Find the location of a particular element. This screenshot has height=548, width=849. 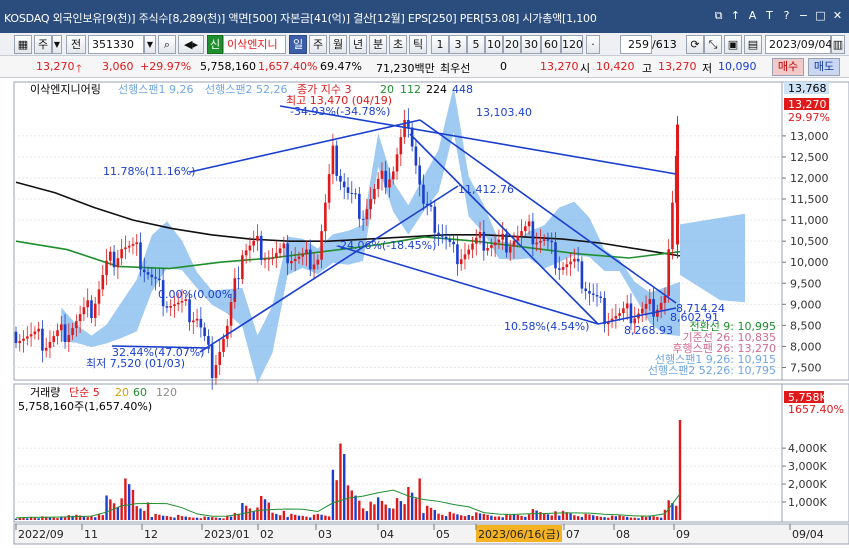

font-a-icon: A is located at coordinates (752, 15).